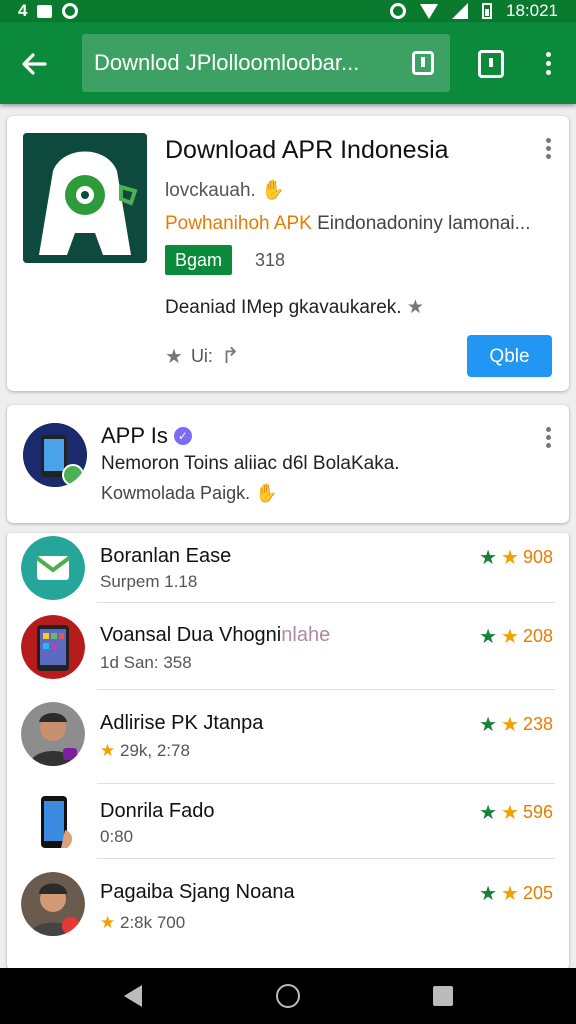 The height and width of the screenshot is (1024, 576). Describe the element at coordinates (182, 436) in the screenshot. I see `verified-icon: ✓` at that location.